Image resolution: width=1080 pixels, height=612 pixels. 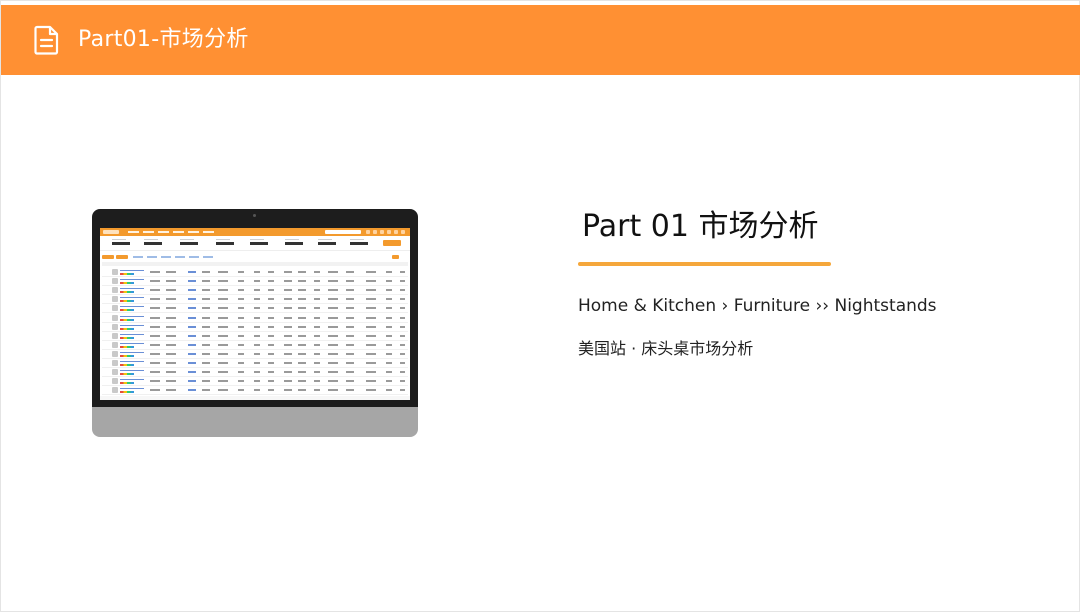 What do you see at coordinates (392, 243) in the screenshot?
I see `screen-action-button` at bounding box center [392, 243].